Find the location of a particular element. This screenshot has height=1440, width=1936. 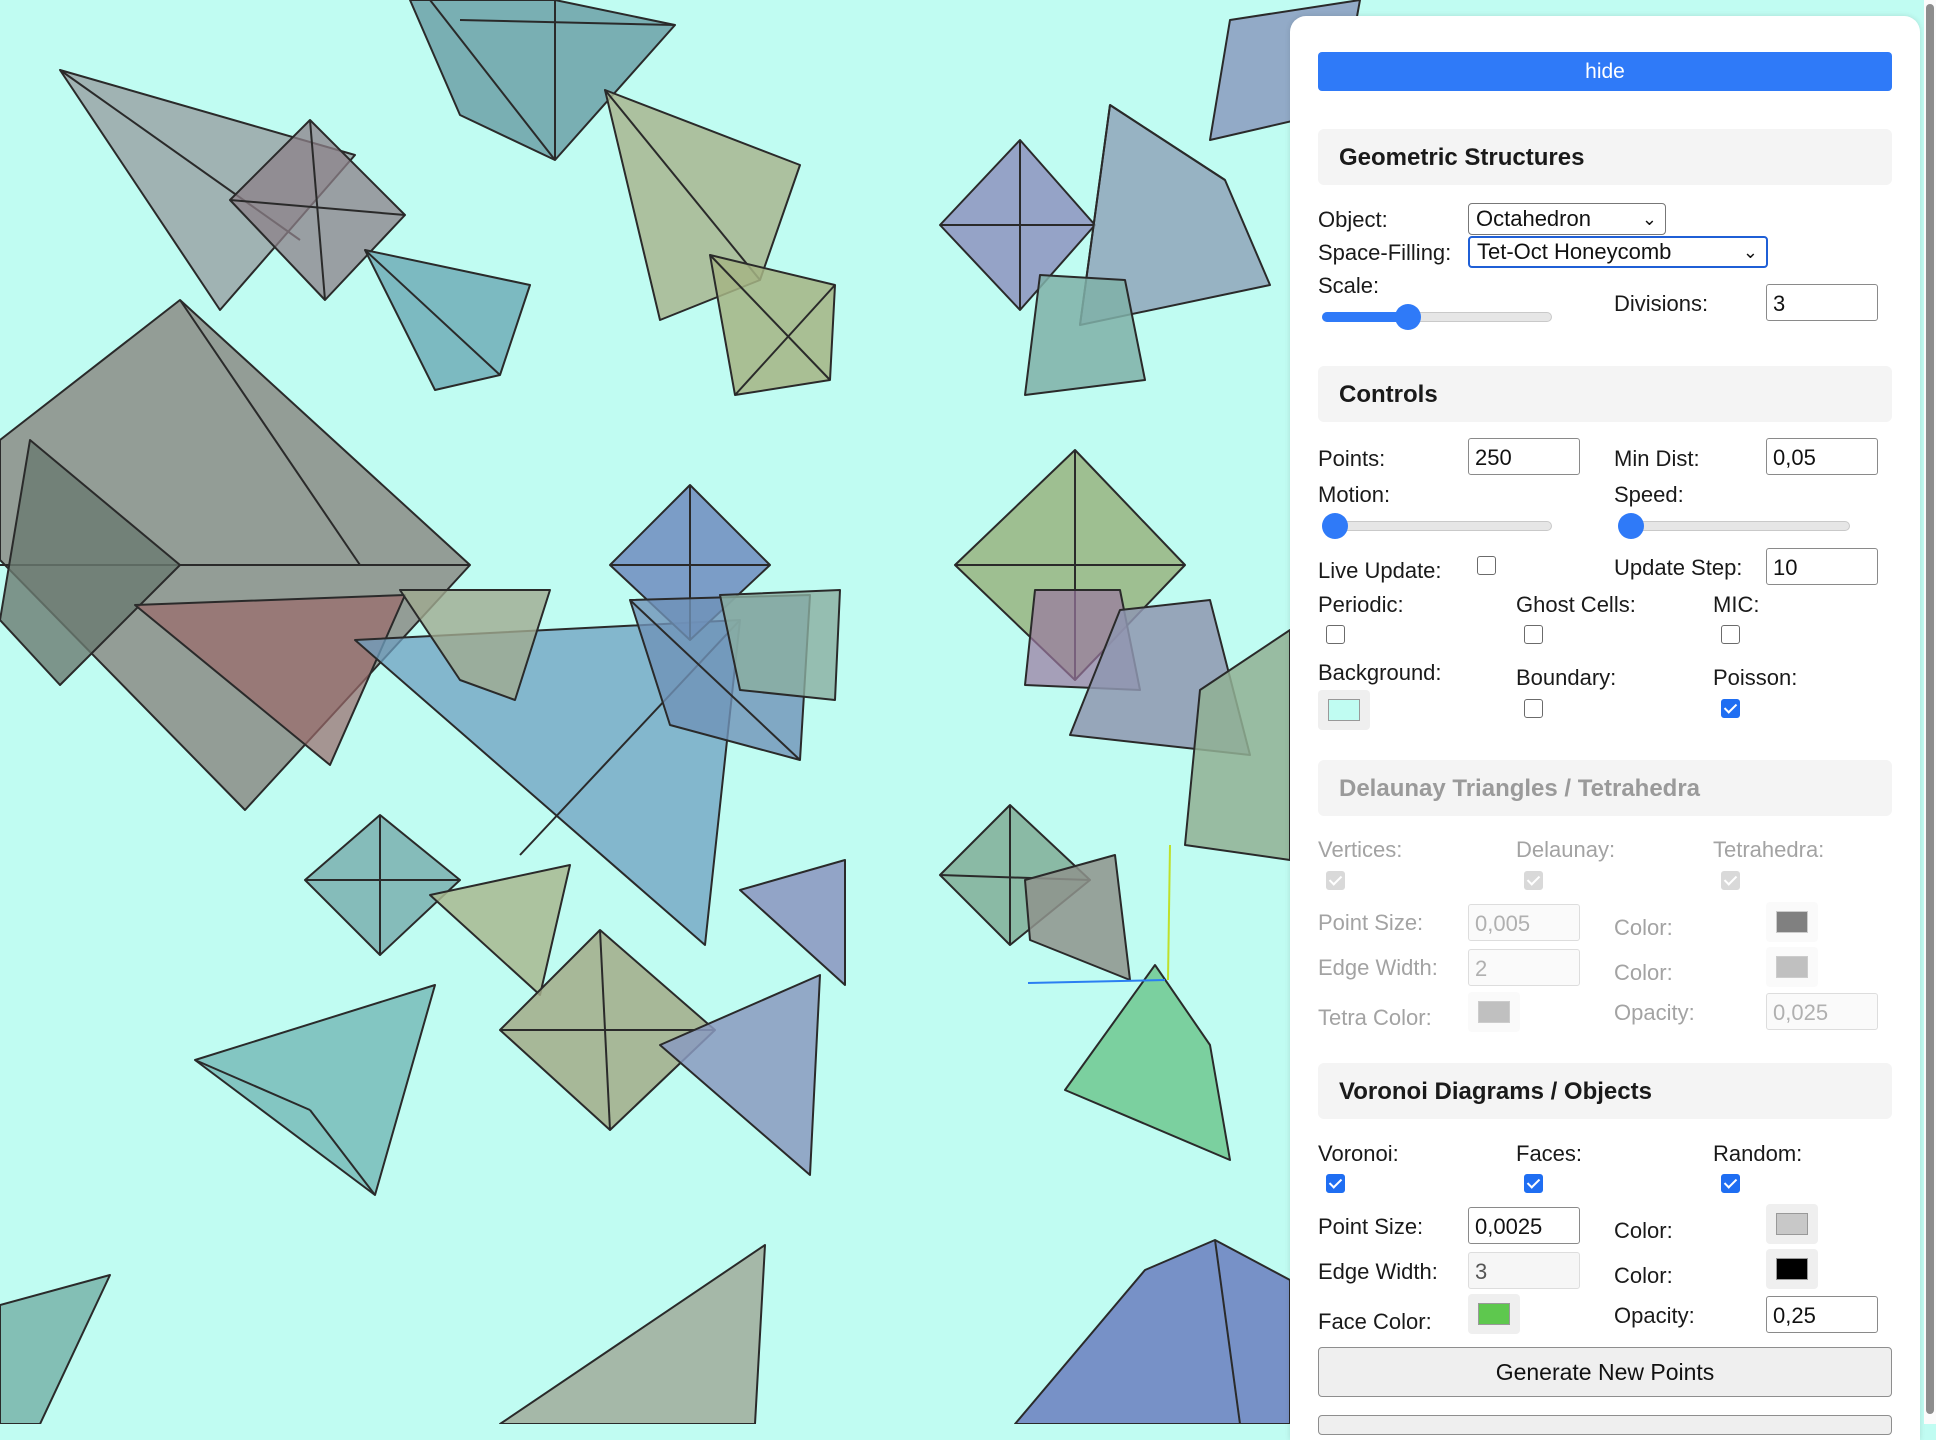

section-title: Delaunay Triangles / Tetrahedra is located at coordinates (1520, 788).